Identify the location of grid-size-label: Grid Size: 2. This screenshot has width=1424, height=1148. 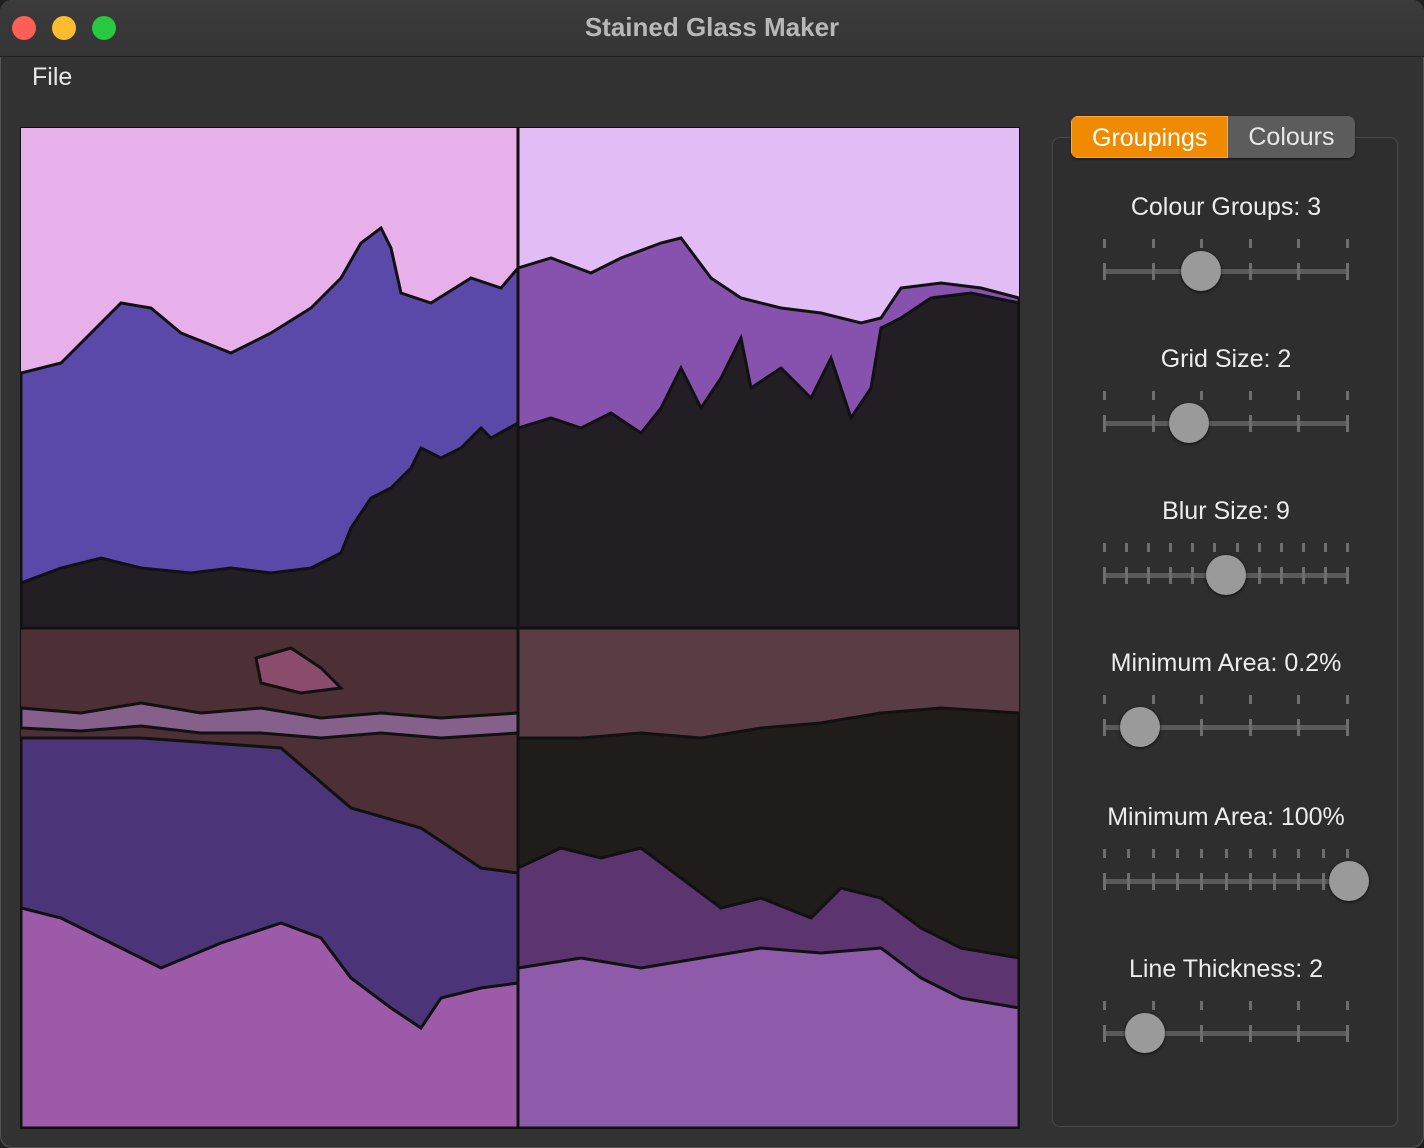
(1226, 359).